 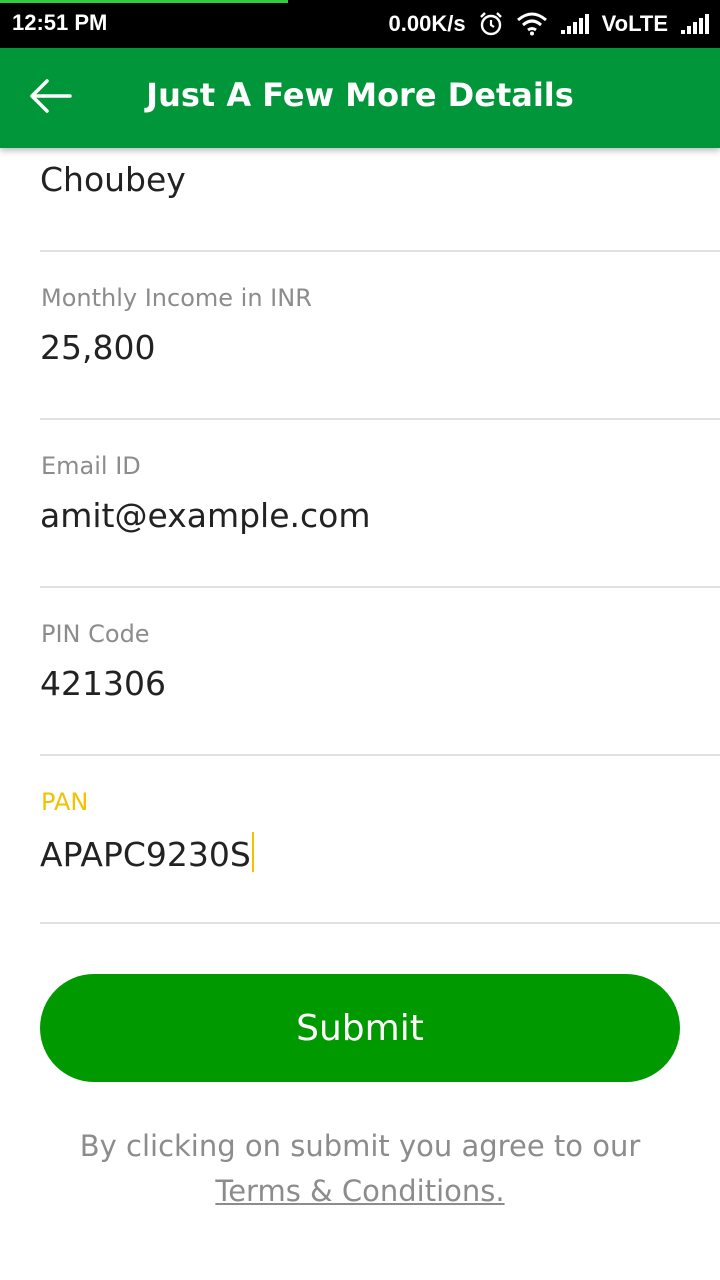 I want to click on pan-input: APAPC9230S, so click(x=147, y=853).